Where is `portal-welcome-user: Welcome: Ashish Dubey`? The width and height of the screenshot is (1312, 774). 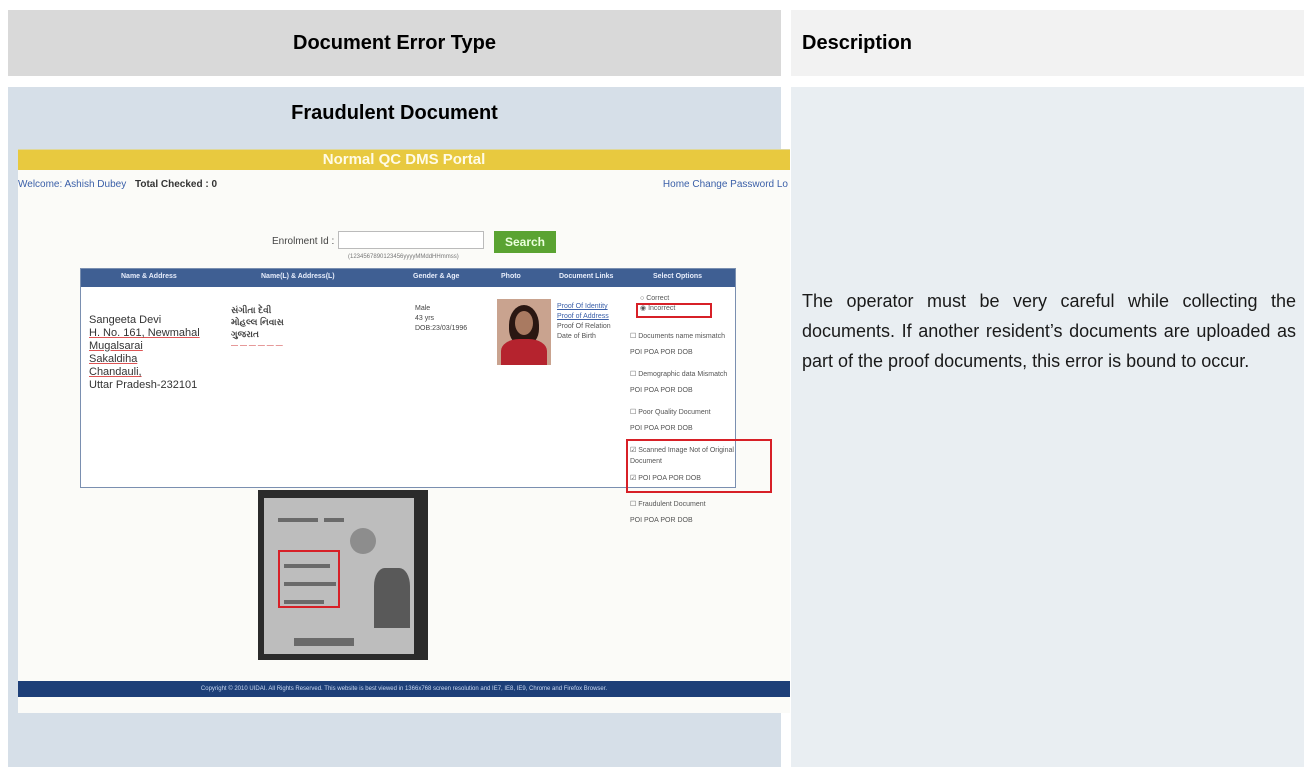
portal-welcome-user: Welcome: Ashish Dubey is located at coordinates (72, 184).